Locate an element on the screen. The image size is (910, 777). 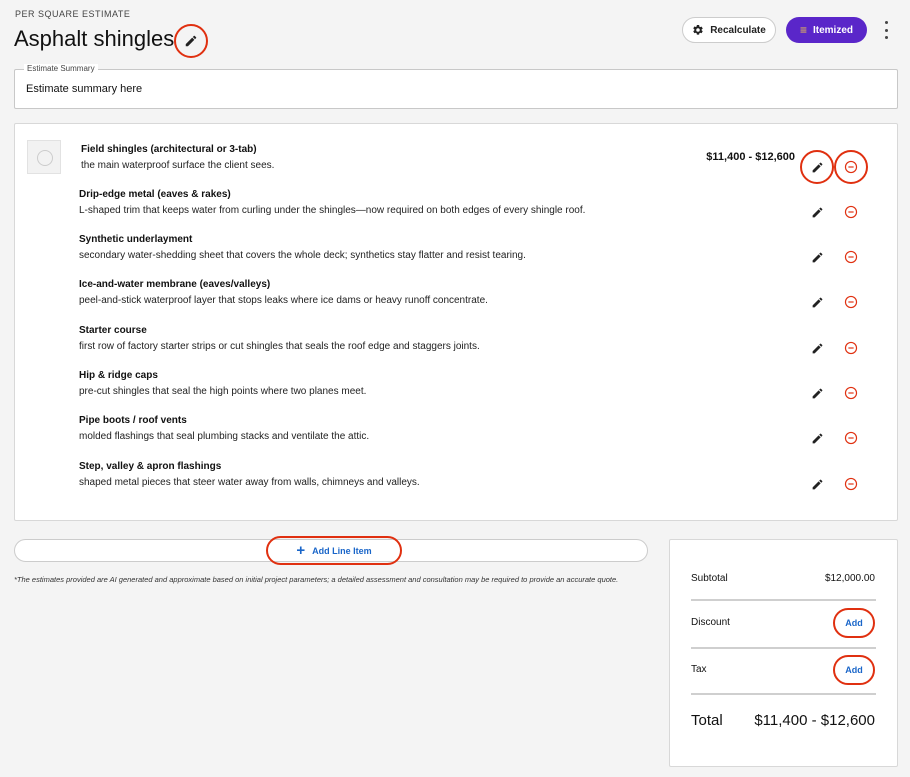
item-thumbnail is located at coordinates (44, 157).